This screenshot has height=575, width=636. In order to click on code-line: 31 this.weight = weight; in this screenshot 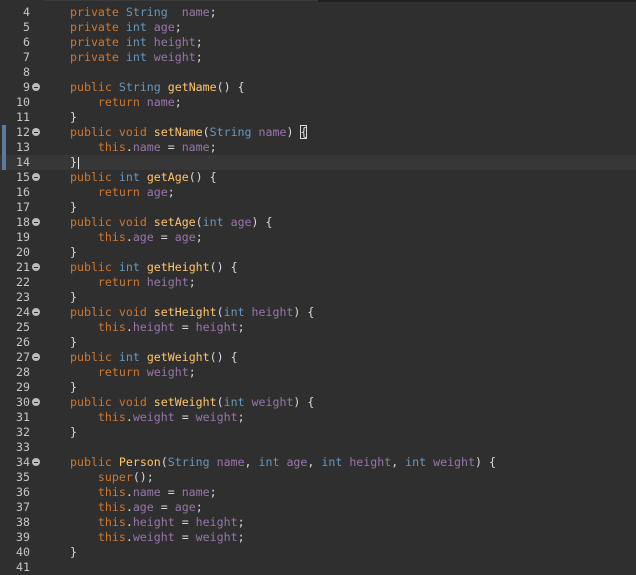, I will do `click(318, 417)`.